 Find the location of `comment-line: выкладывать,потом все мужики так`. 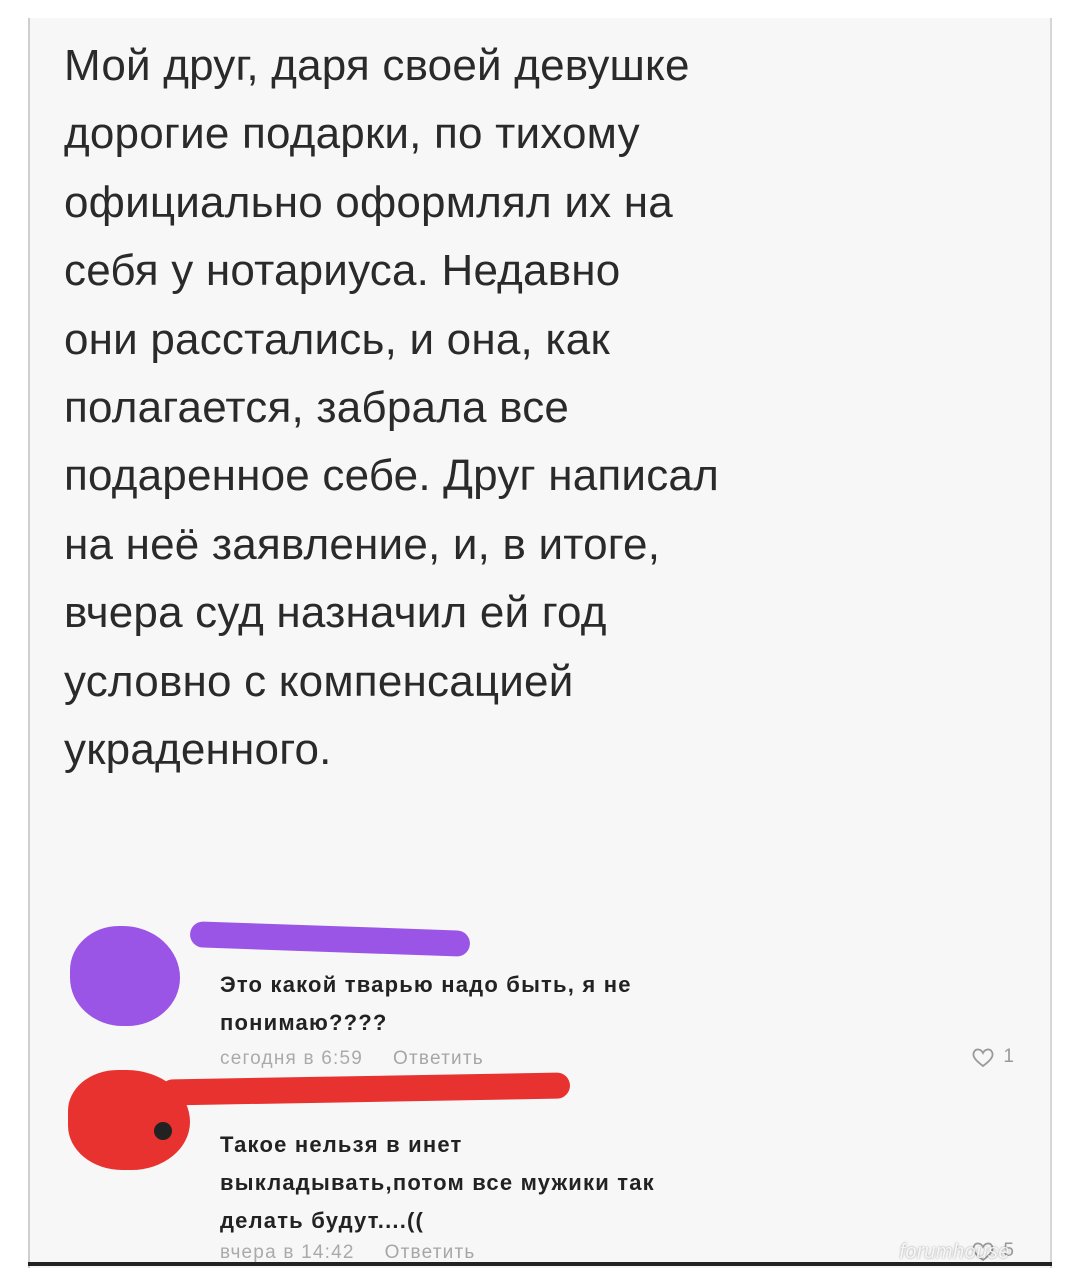

comment-line: выкладывать,потом все мужики так is located at coordinates (437, 1182).